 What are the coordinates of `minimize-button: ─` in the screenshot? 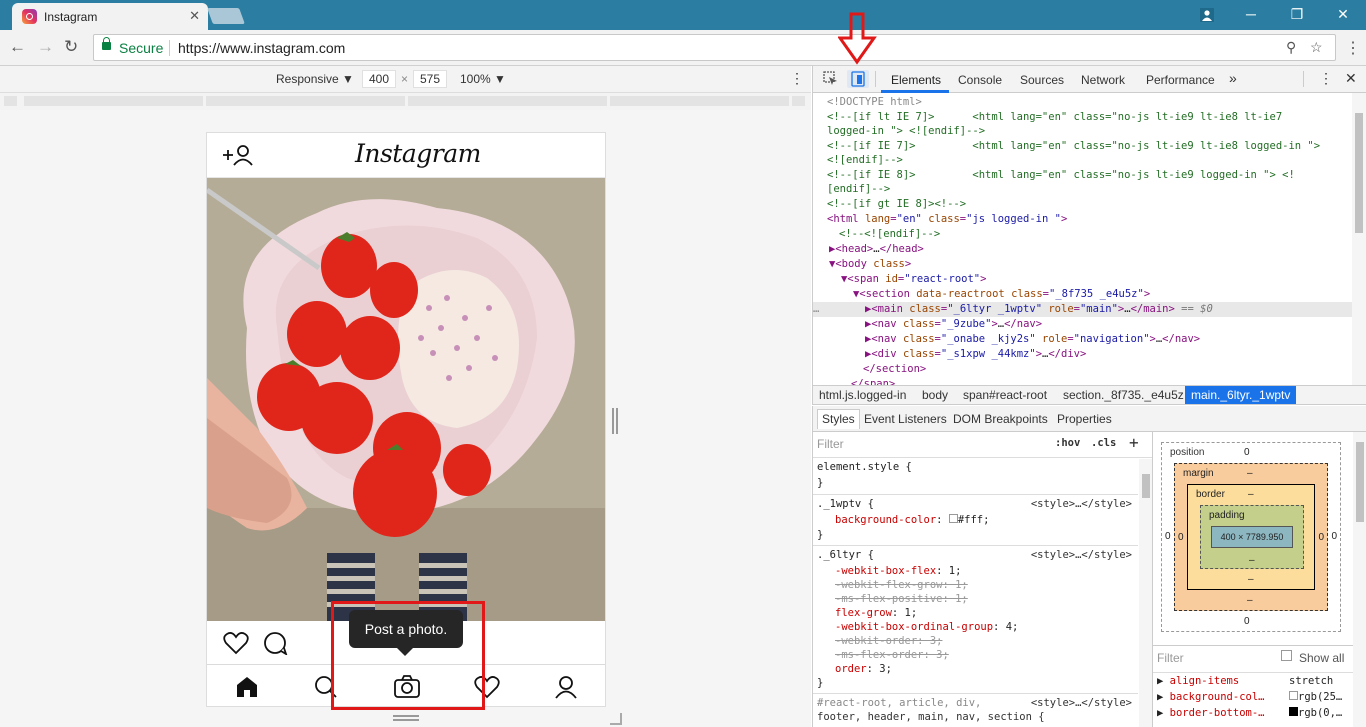 It's located at (1251, 15).